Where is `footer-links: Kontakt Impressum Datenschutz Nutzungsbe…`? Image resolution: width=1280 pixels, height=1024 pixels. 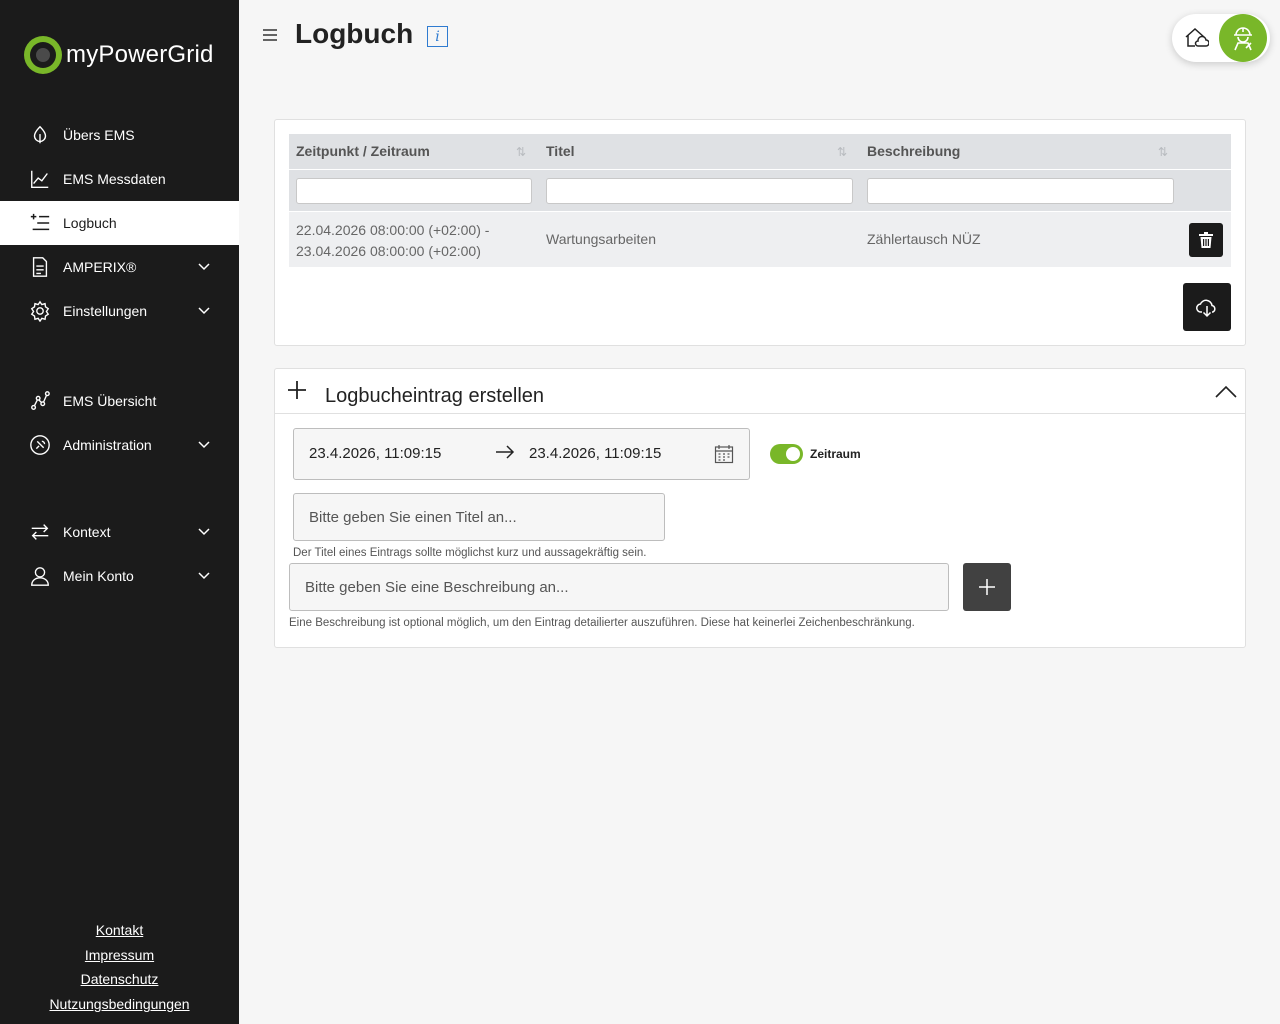
footer-links: Kontakt Impressum Datenschutz Nutzungsbe… is located at coordinates (119, 969).